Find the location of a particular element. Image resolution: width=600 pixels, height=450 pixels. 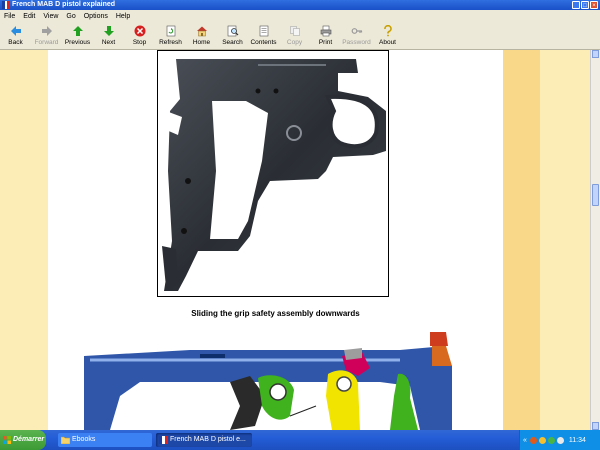

title-bar: French MAB D pistol explained _ □ × is located at coordinates (300, 5).